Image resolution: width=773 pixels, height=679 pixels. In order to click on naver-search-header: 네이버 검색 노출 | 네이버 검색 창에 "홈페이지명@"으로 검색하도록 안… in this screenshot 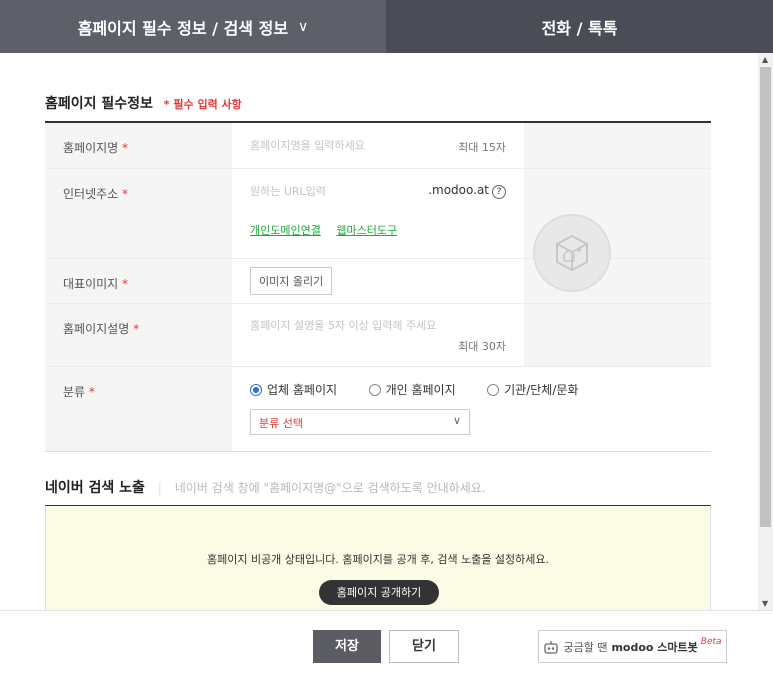, I will do `click(265, 487)`.